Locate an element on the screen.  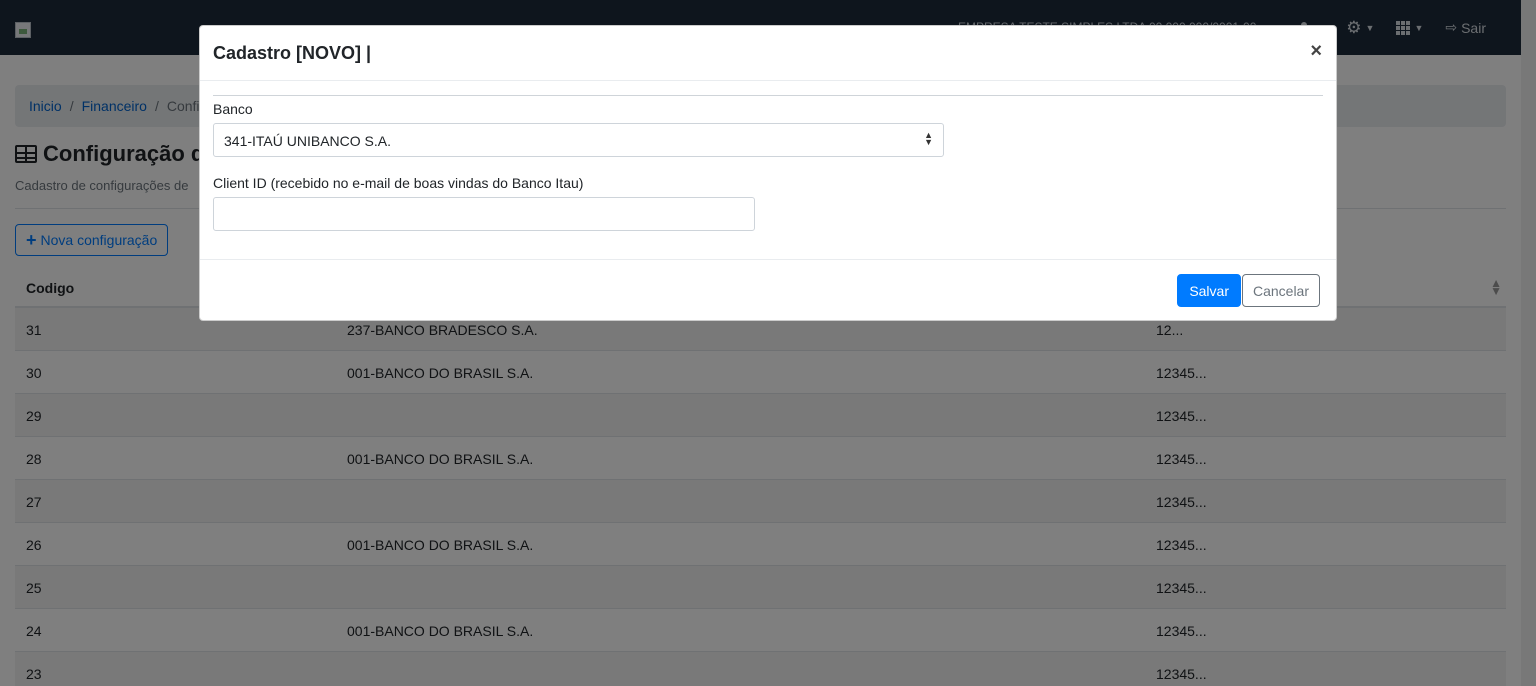
modal-footer: Salvar Cancelar is located at coordinates (768, 290).